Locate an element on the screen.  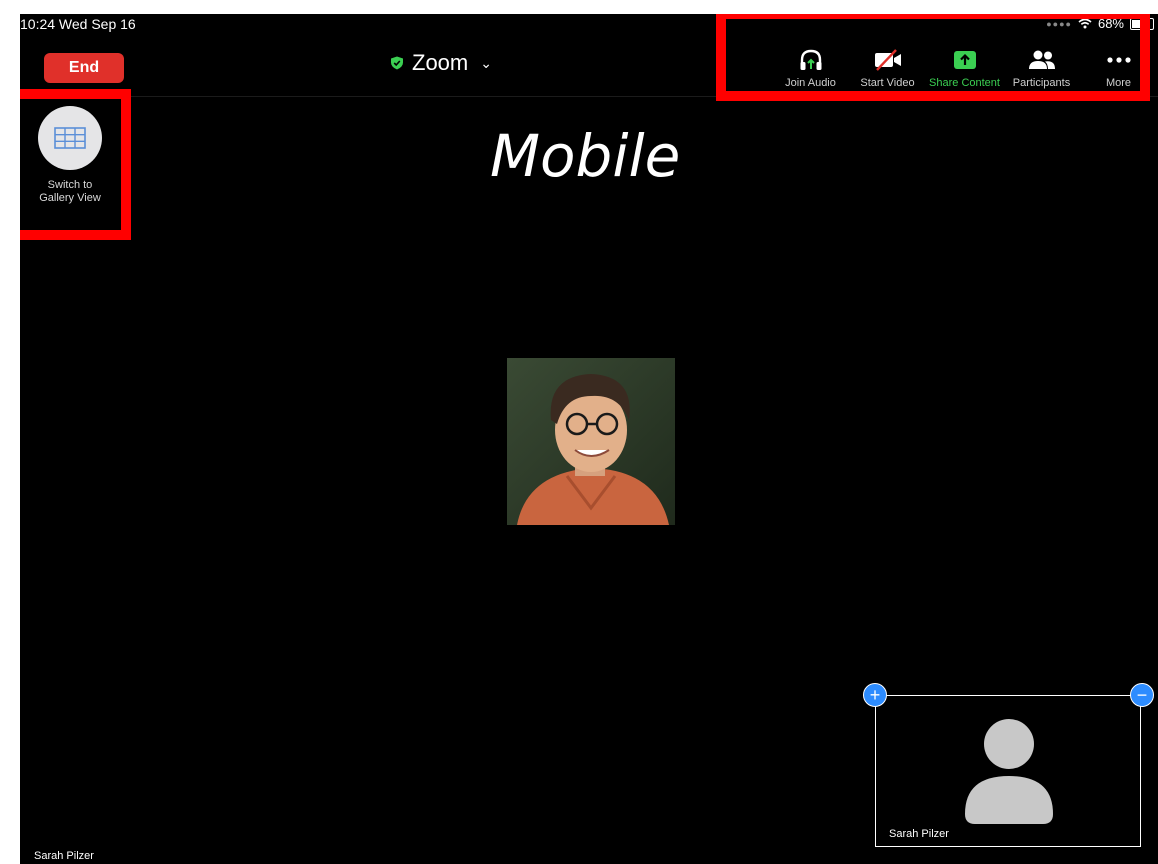
end-meeting-button: End is located at coordinates (84, 68).